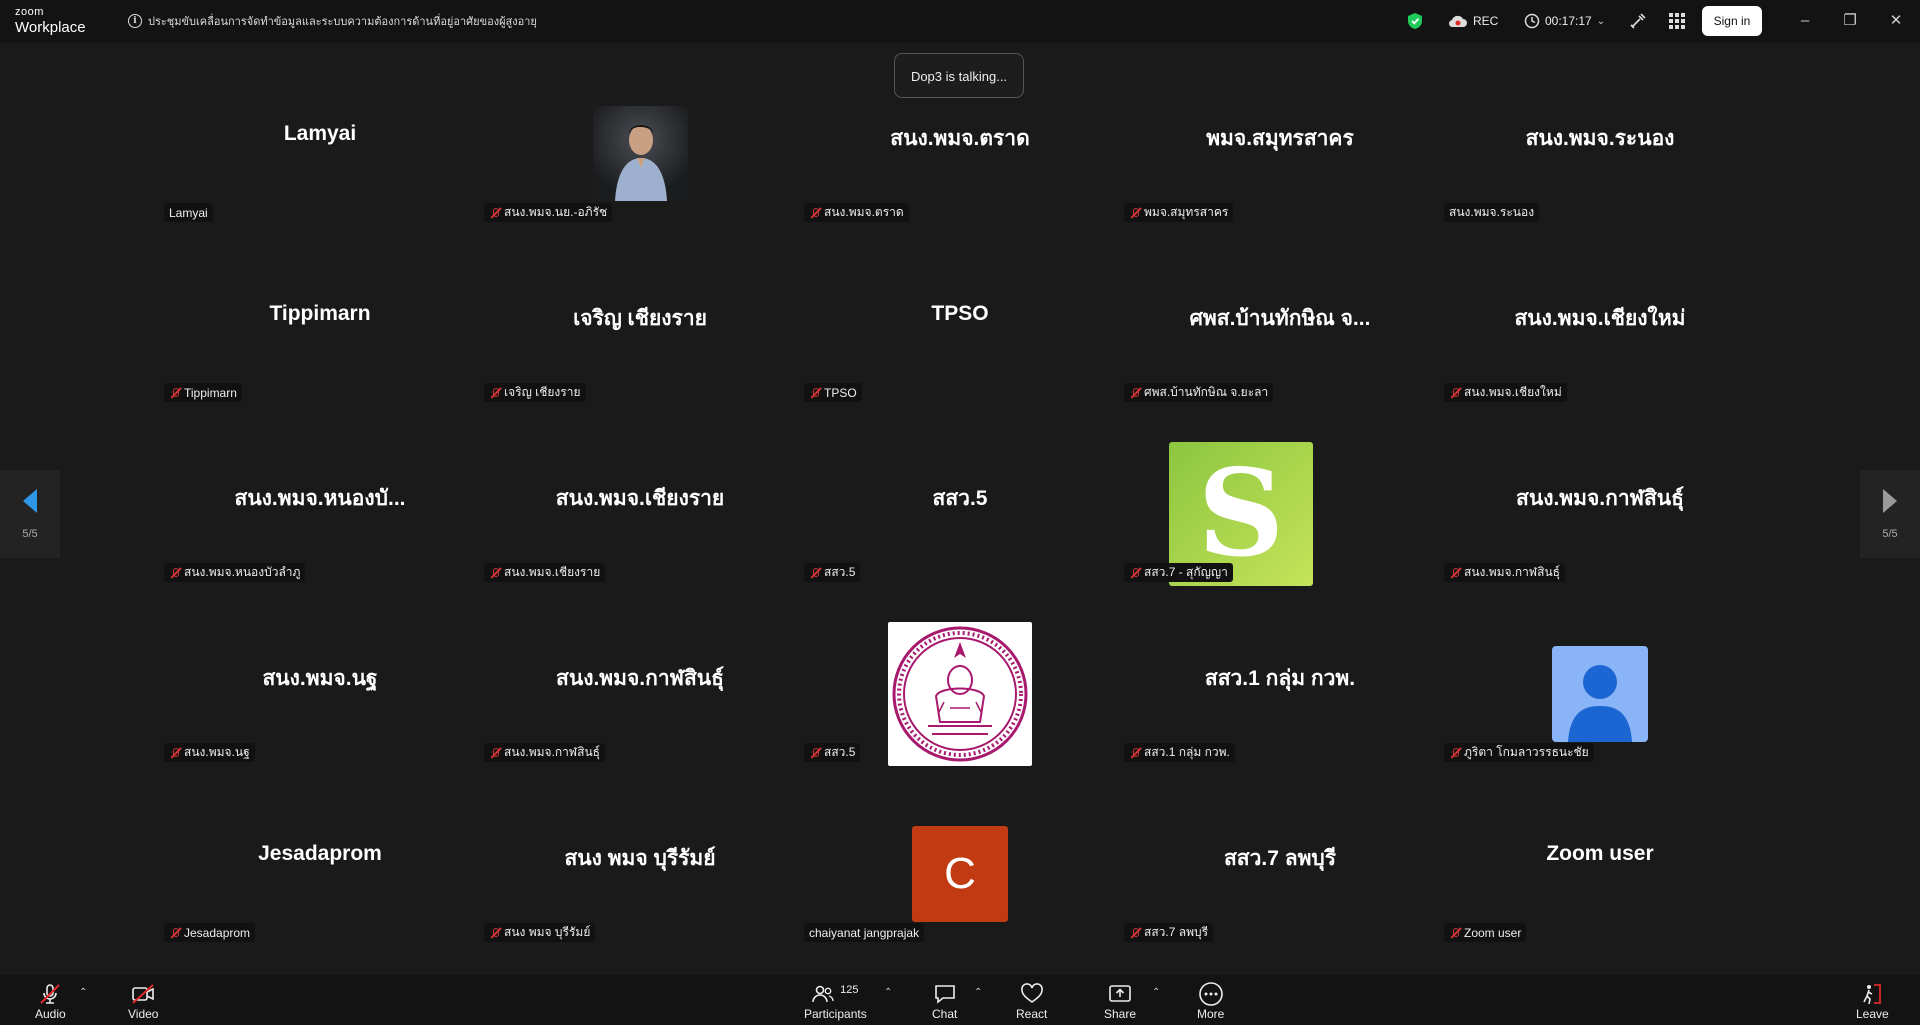 This screenshot has height=1025, width=1920. What do you see at coordinates (978, 992) in the screenshot?
I see `chat-options-chevron-icon: ⌃` at bounding box center [978, 992].